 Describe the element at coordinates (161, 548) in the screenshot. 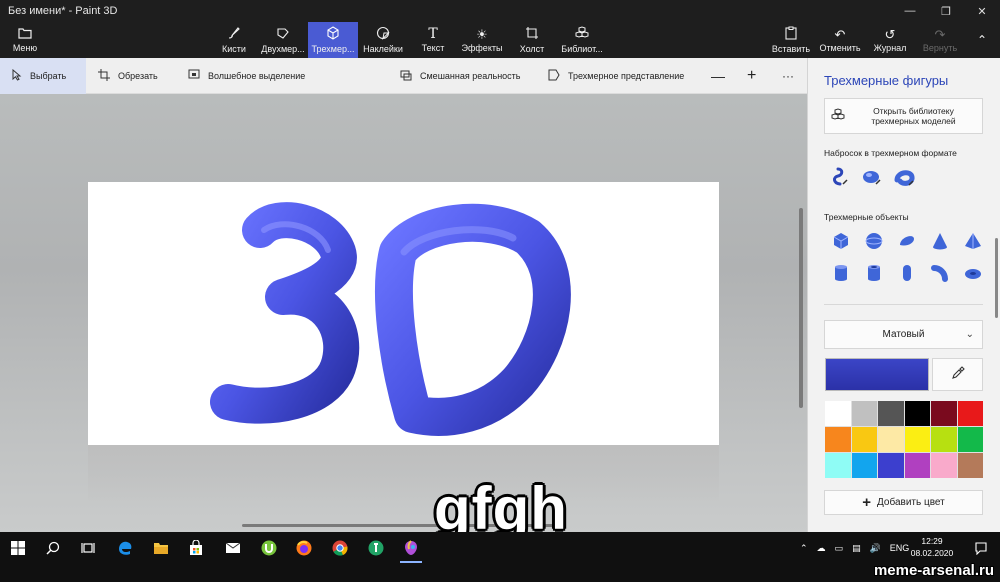

I see `file-explorer-icon` at that location.